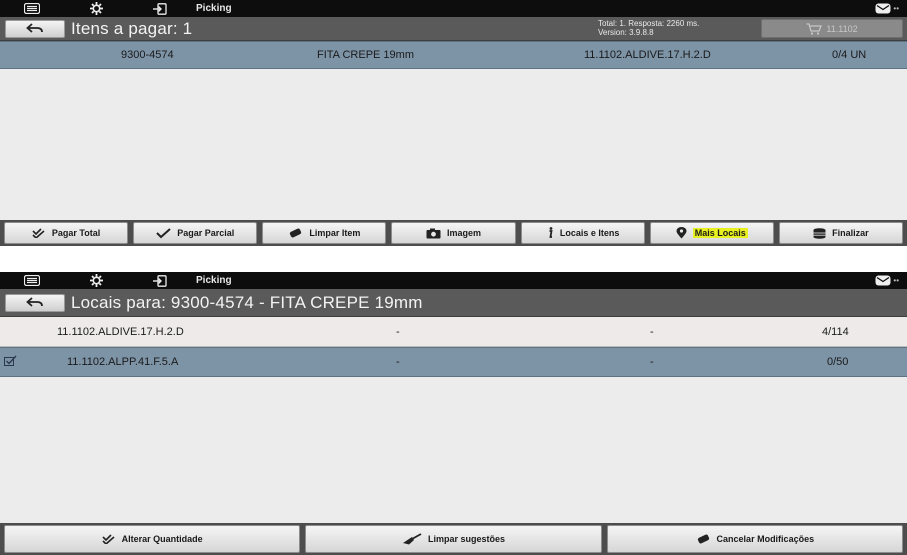  What do you see at coordinates (453, 362) in the screenshot?
I see `table-row: 11.1102.ALPP.41.F.5.A - - 0/50` at bounding box center [453, 362].